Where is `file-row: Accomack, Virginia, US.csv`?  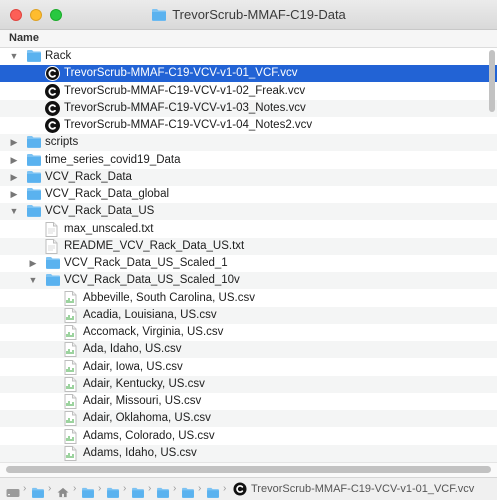 file-row: Accomack, Virginia, US.csv is located at coordinates (248, 332).